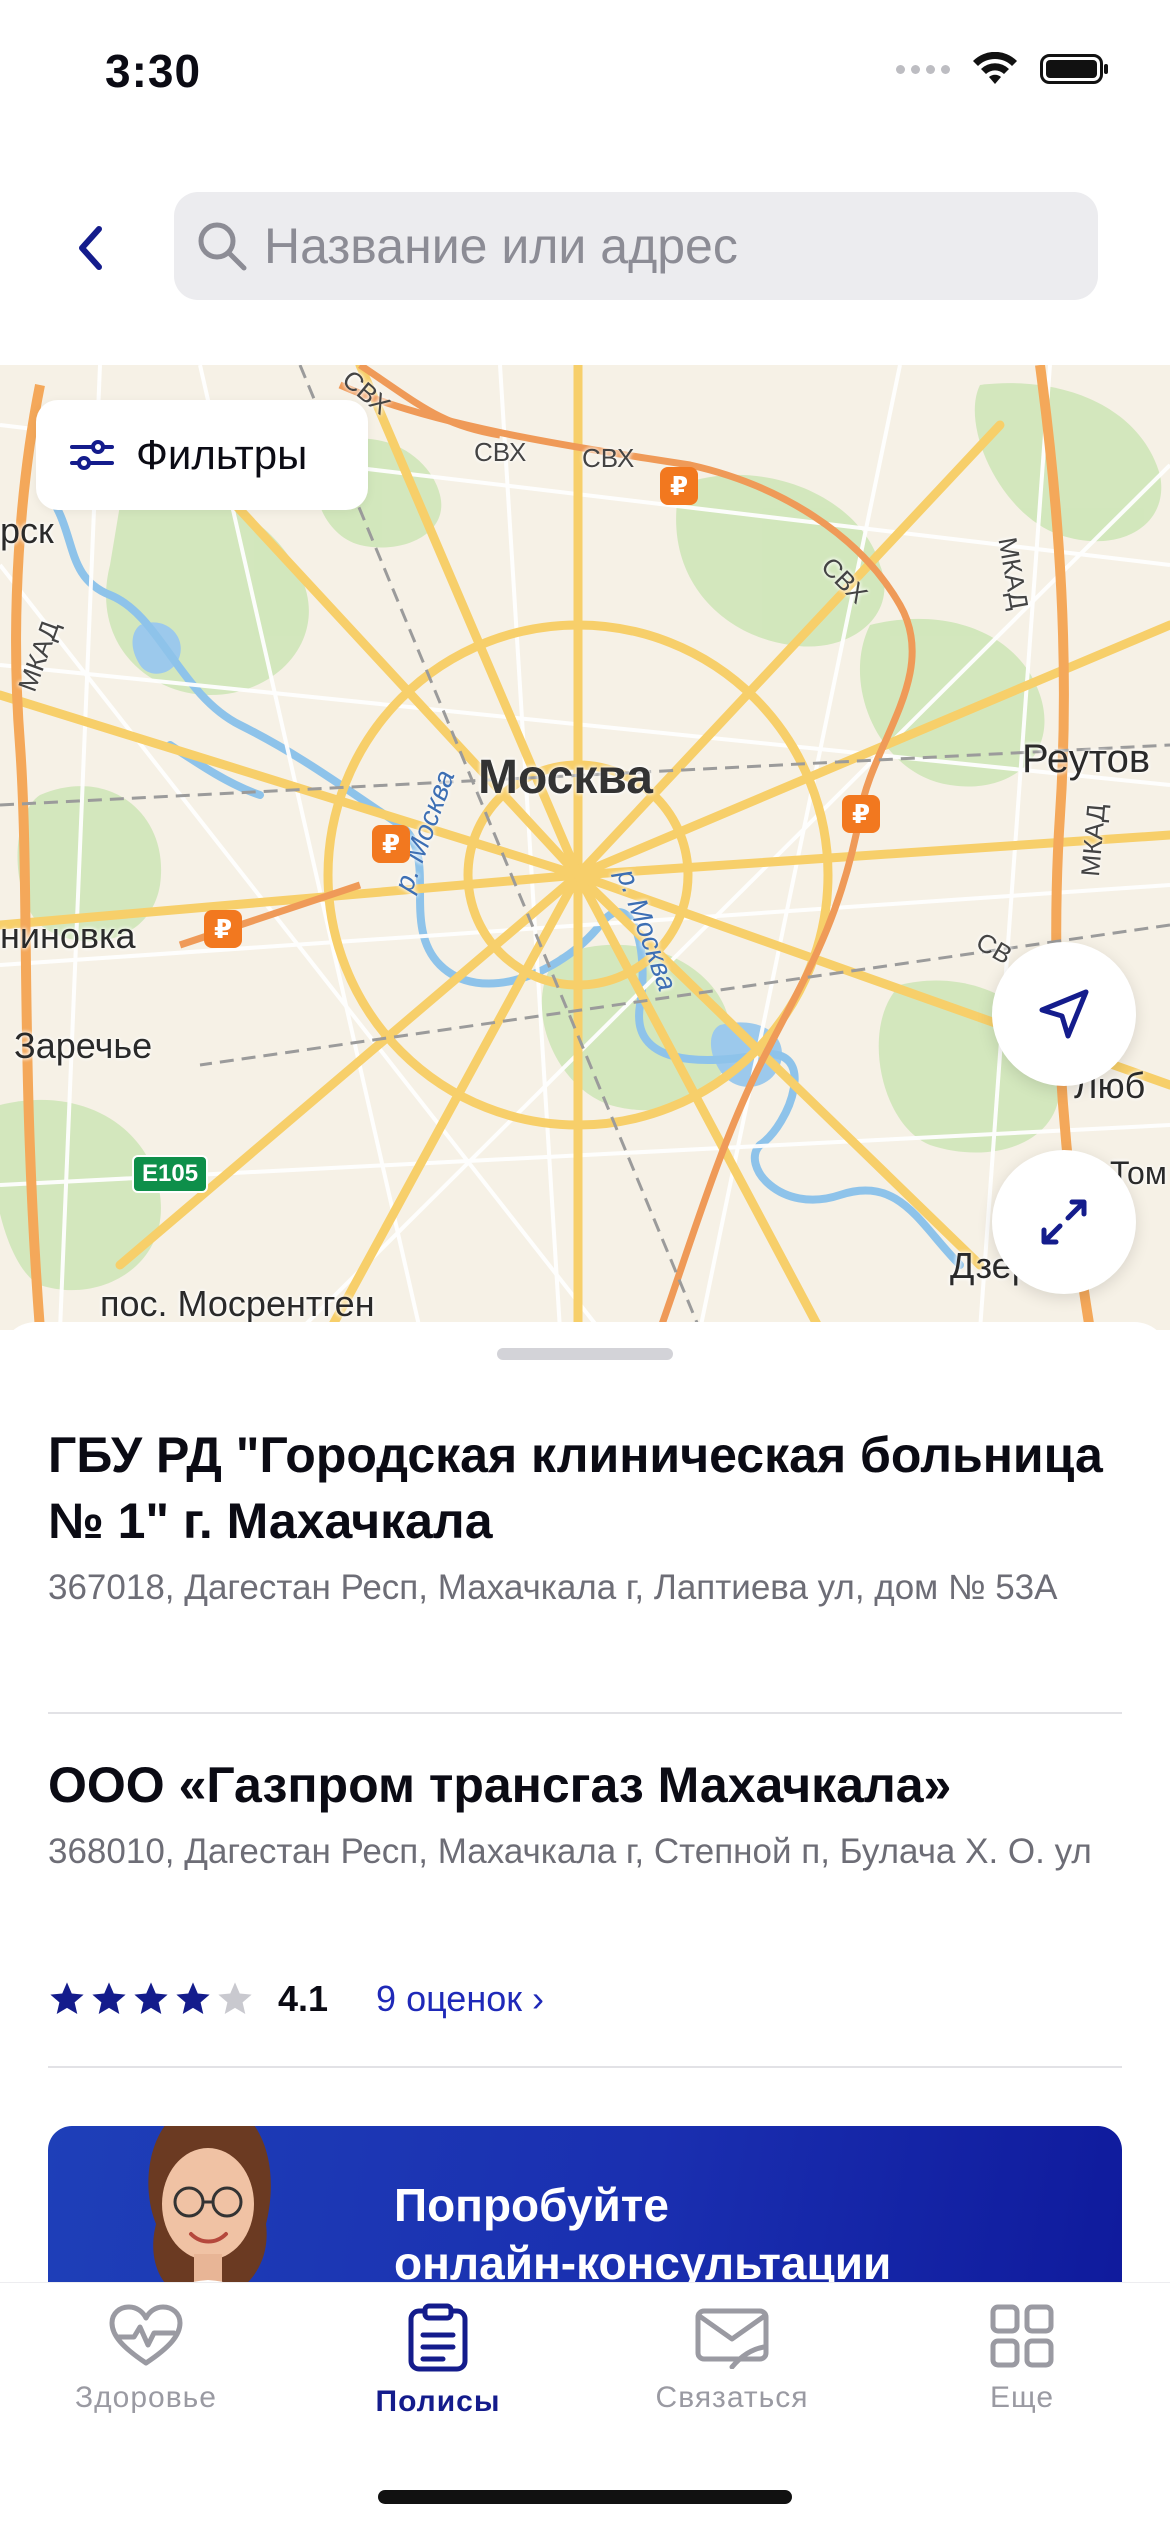  Describe the element at coordinates (732, 2338) in the screenshot. I see `phone-mail-icon` at that location.